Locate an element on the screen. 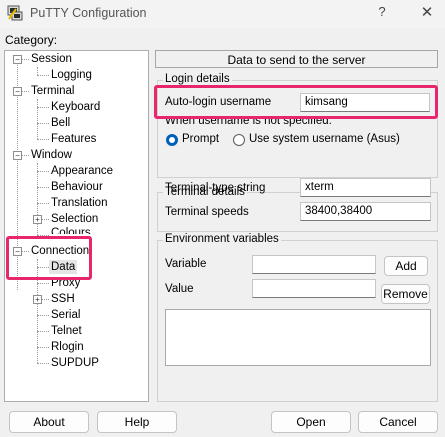 The height and width of the screenshot is (437, 445). tree-item-ssh: SSH is located at coordinates (63, 299).